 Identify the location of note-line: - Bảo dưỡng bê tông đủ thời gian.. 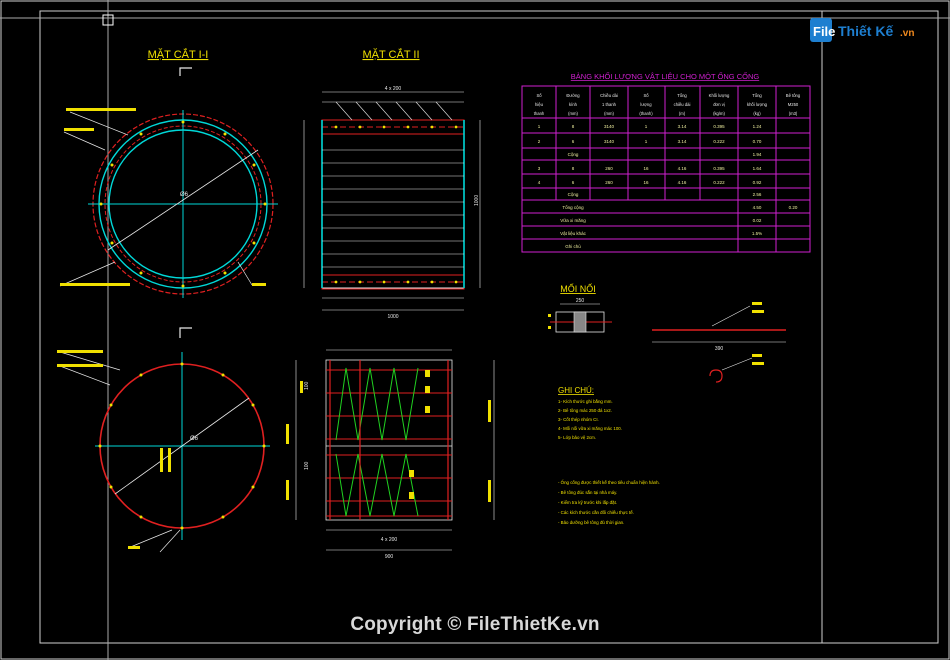
(591, 522).